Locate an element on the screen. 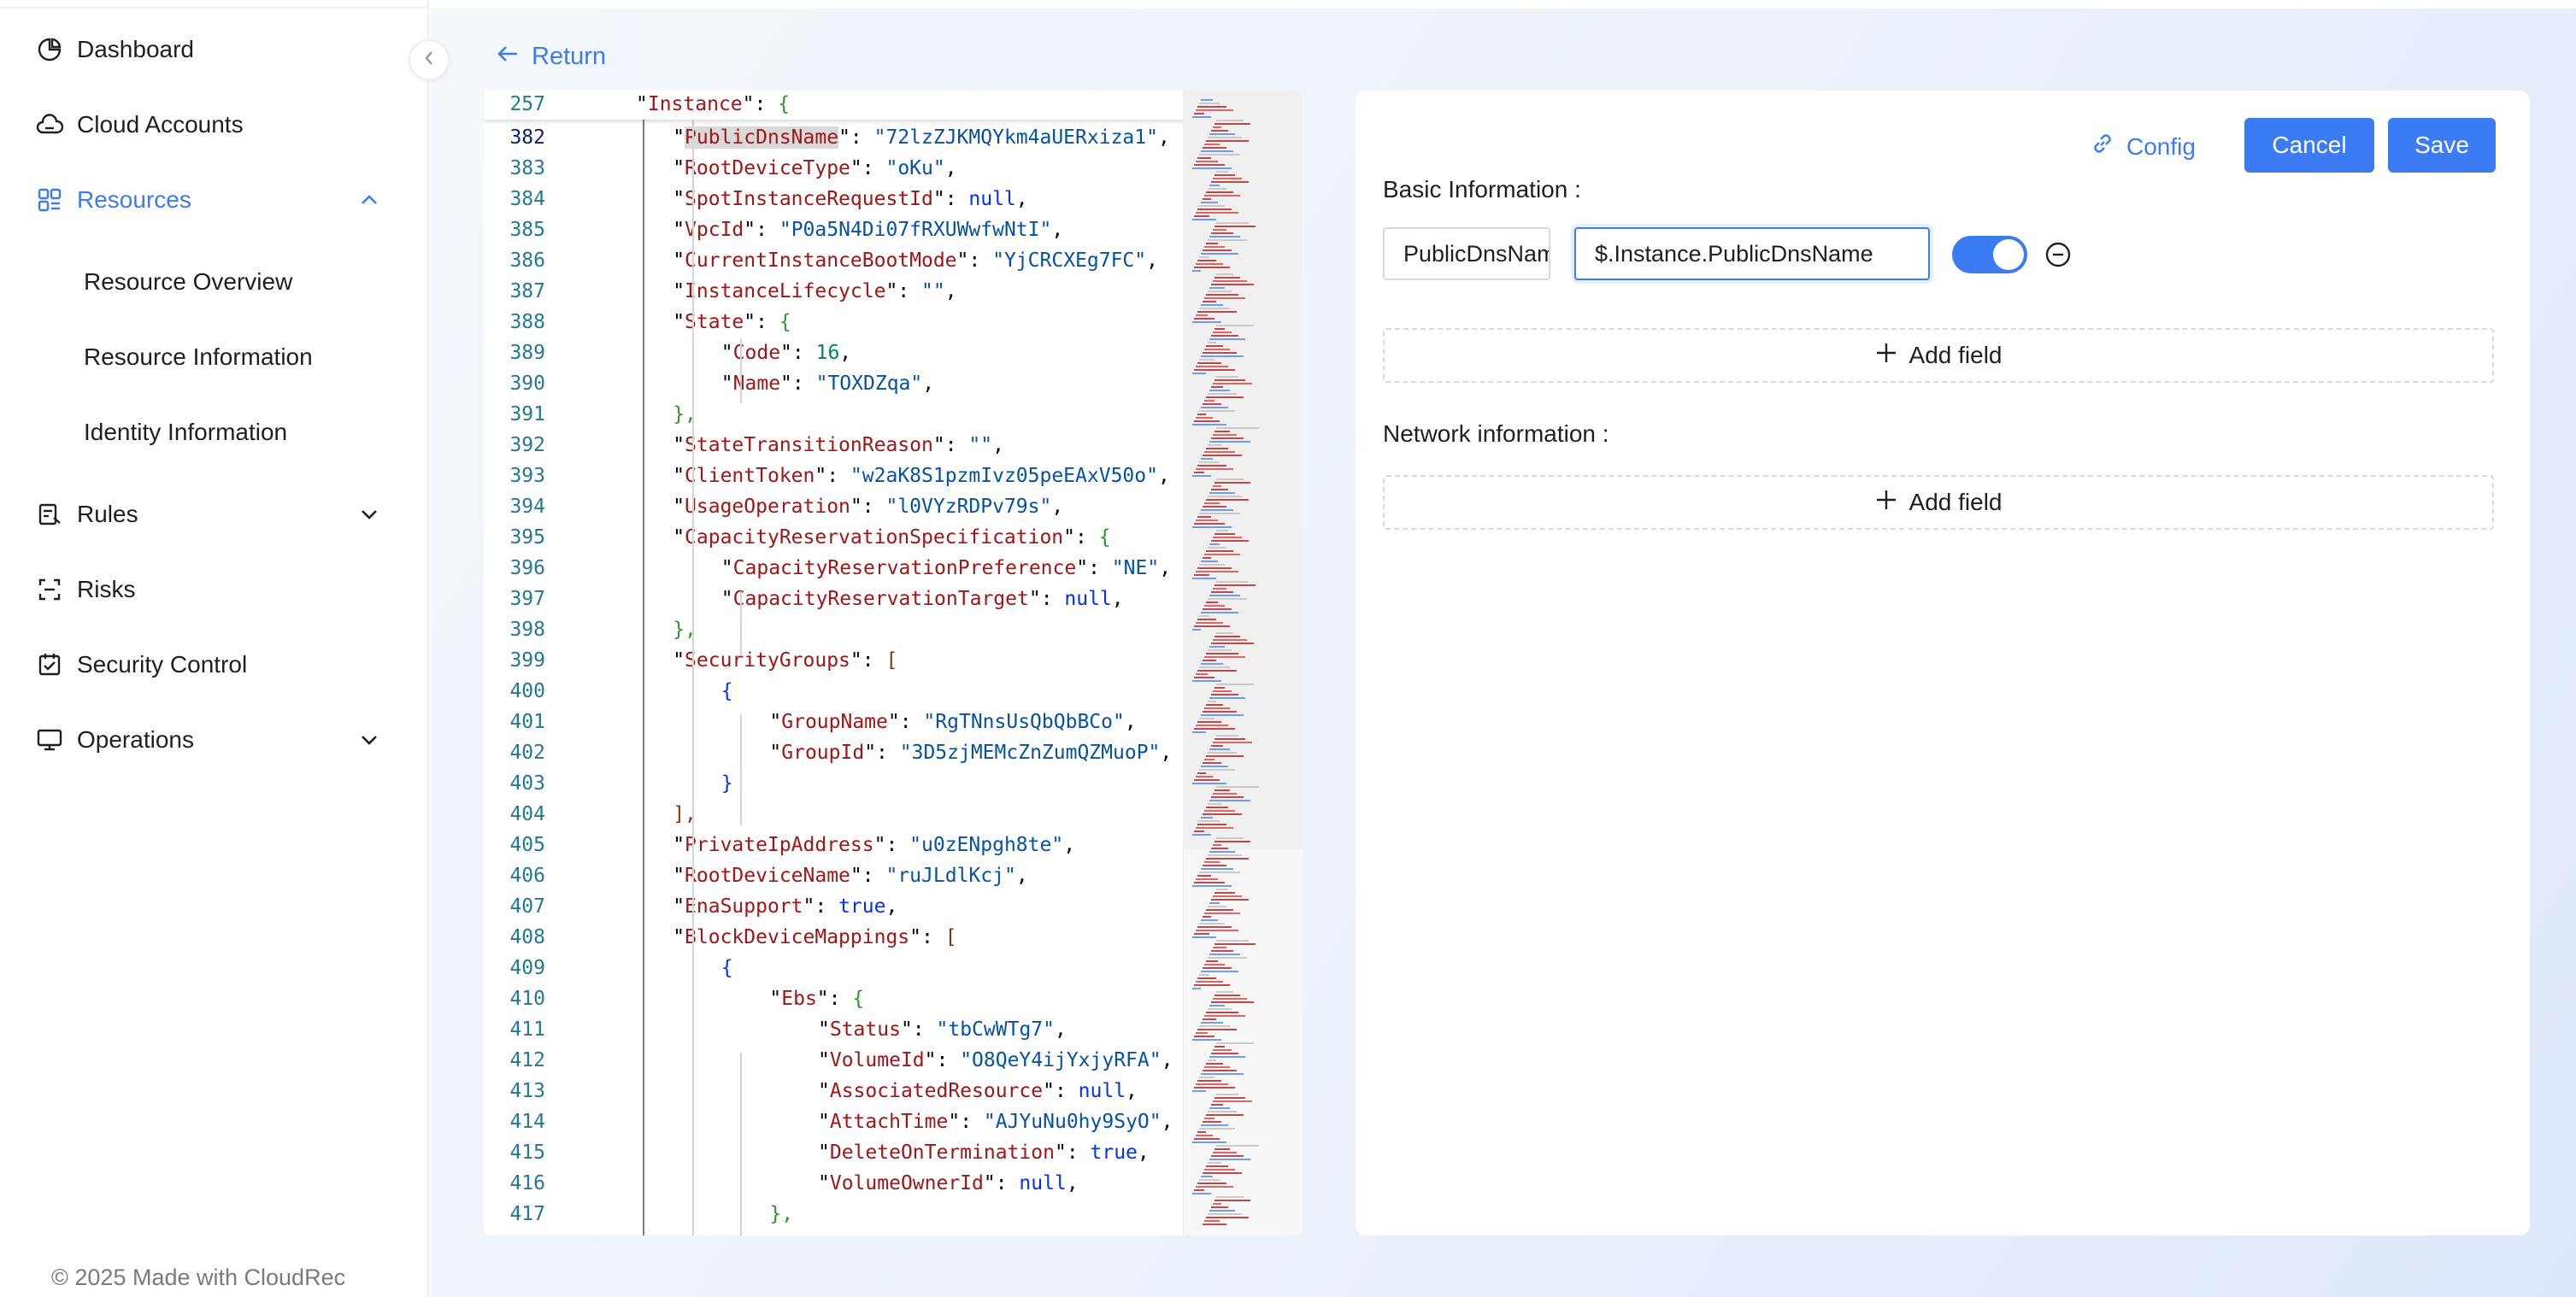  json-key: StateTransitionReason is located at coordinates (809, 445).